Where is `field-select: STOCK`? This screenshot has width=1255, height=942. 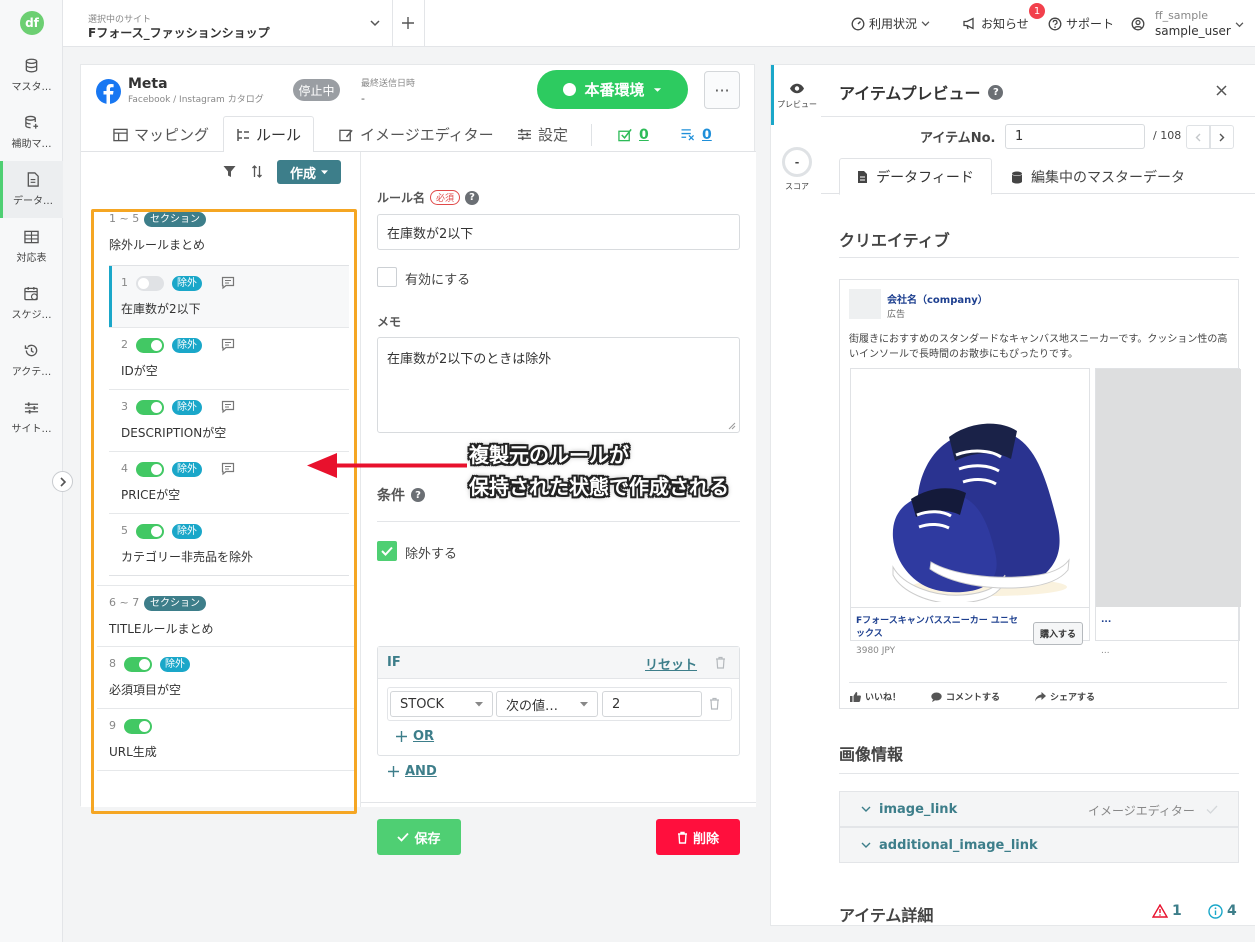 field-select: STOCK is located at coordinates (441, 704).